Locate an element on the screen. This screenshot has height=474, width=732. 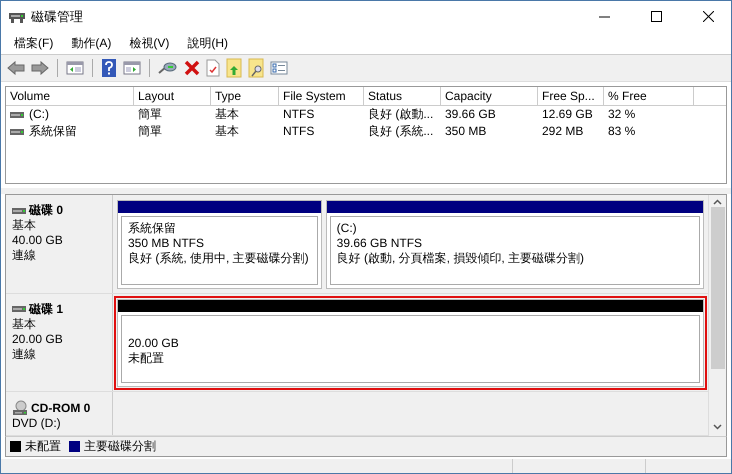
partition-info: (C:) is located at coordinates (347, 228).